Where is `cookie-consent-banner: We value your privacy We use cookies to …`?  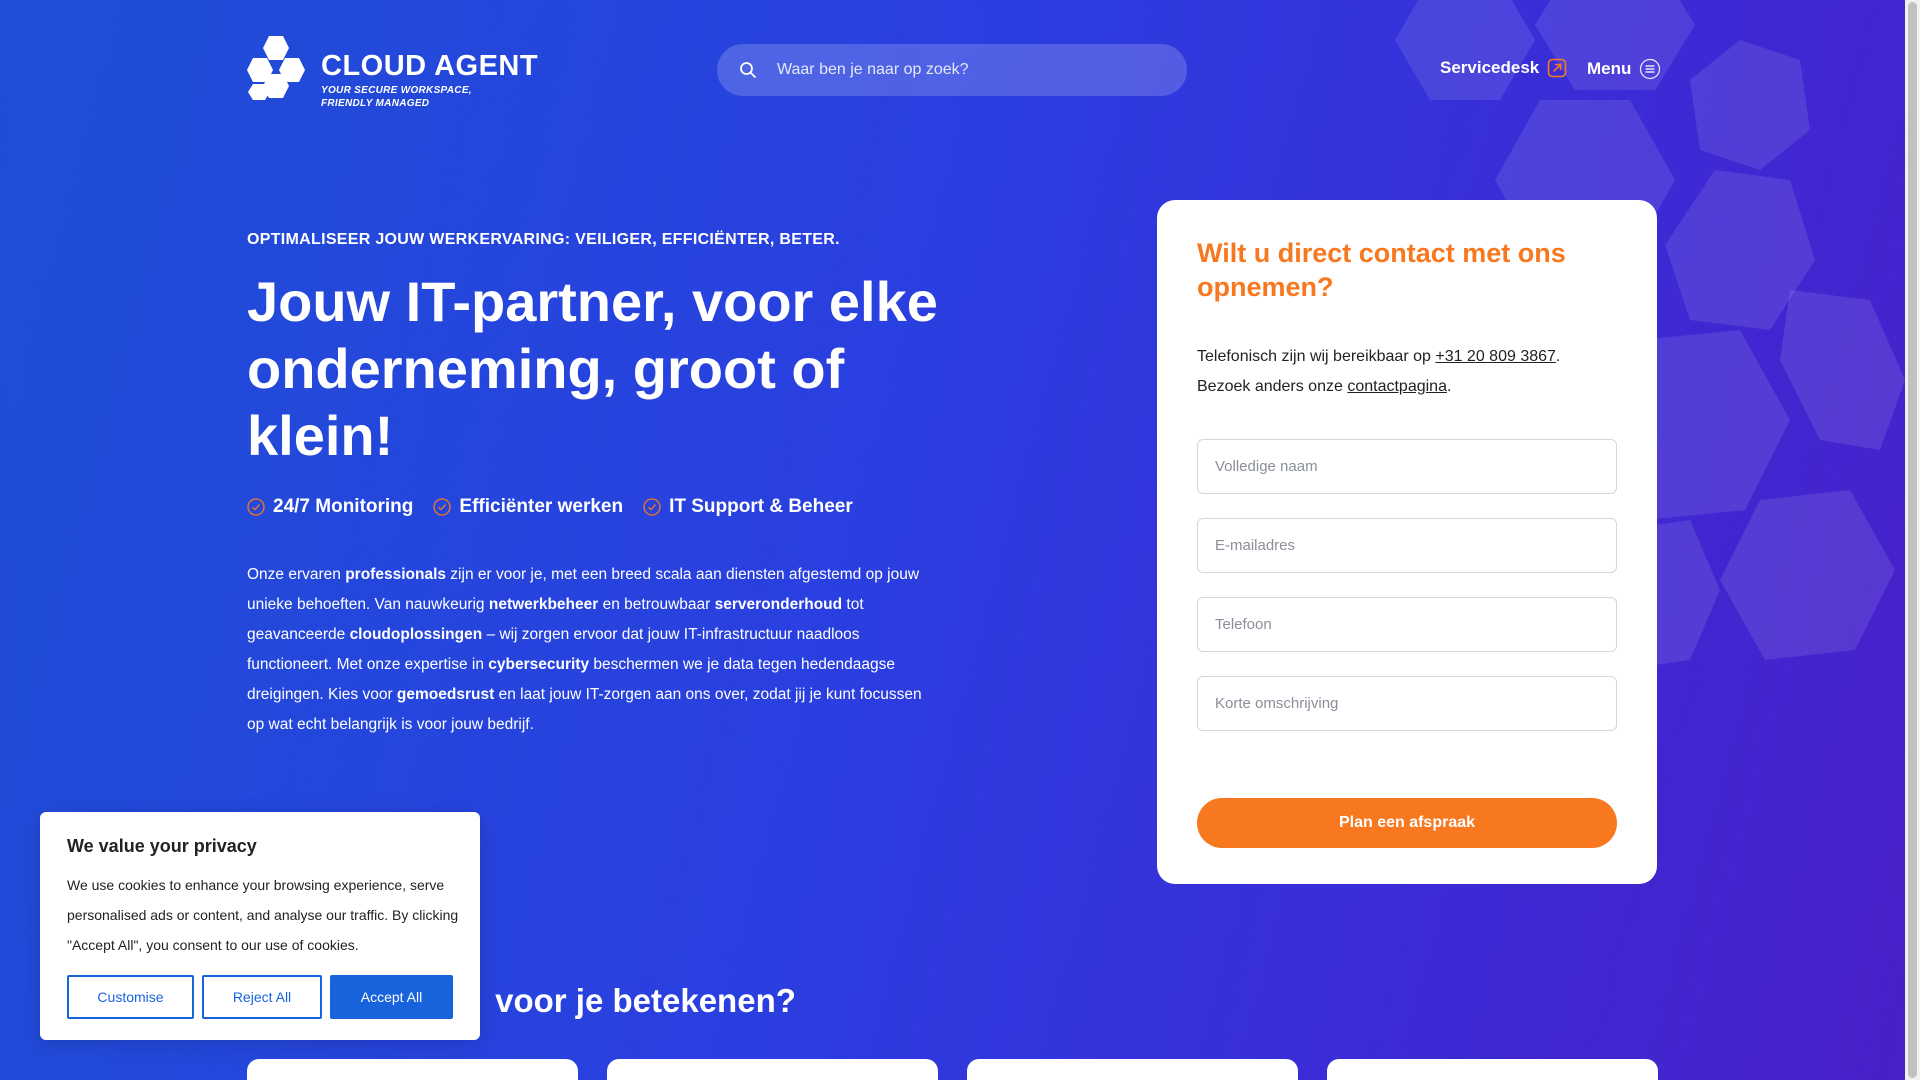
cookie-consent-banner: We value your privacy We use cookies to … is located at coordinates (260, 926).